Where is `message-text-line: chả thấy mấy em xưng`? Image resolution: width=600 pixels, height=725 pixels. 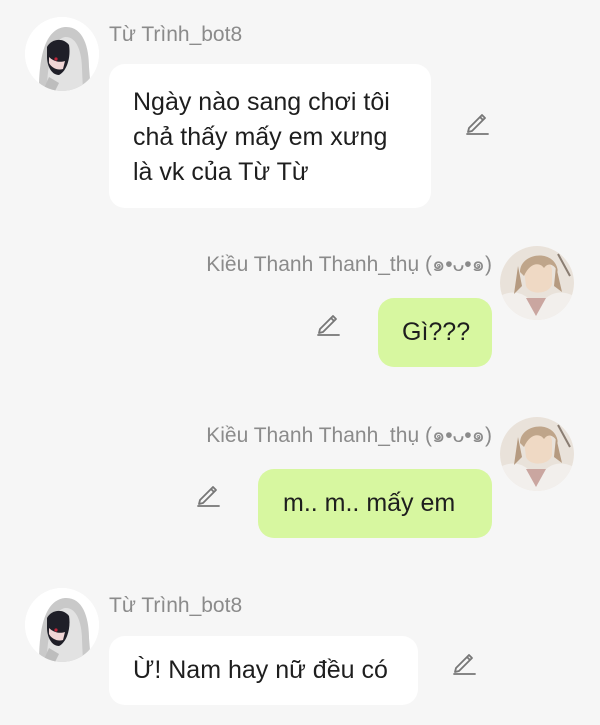 message-text-line: chả thấy mấy em xưng is located at coordinates (260, 137).